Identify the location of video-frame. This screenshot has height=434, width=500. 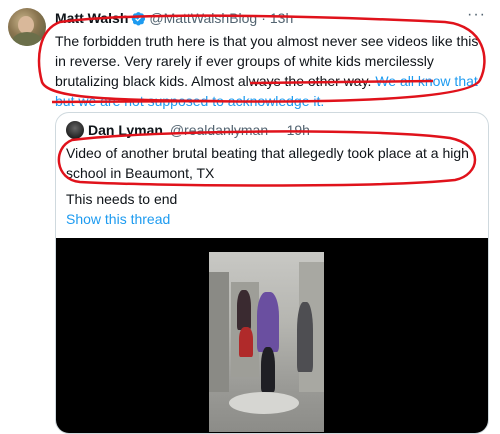
(266, 342).